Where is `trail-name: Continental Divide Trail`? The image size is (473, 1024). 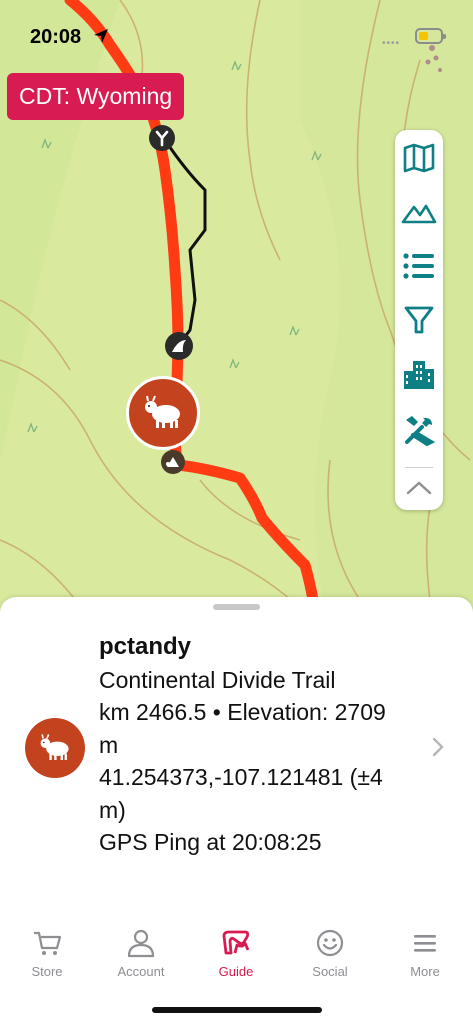
trail-name: Continental Divide Trail is located at coordinates (217, 679).